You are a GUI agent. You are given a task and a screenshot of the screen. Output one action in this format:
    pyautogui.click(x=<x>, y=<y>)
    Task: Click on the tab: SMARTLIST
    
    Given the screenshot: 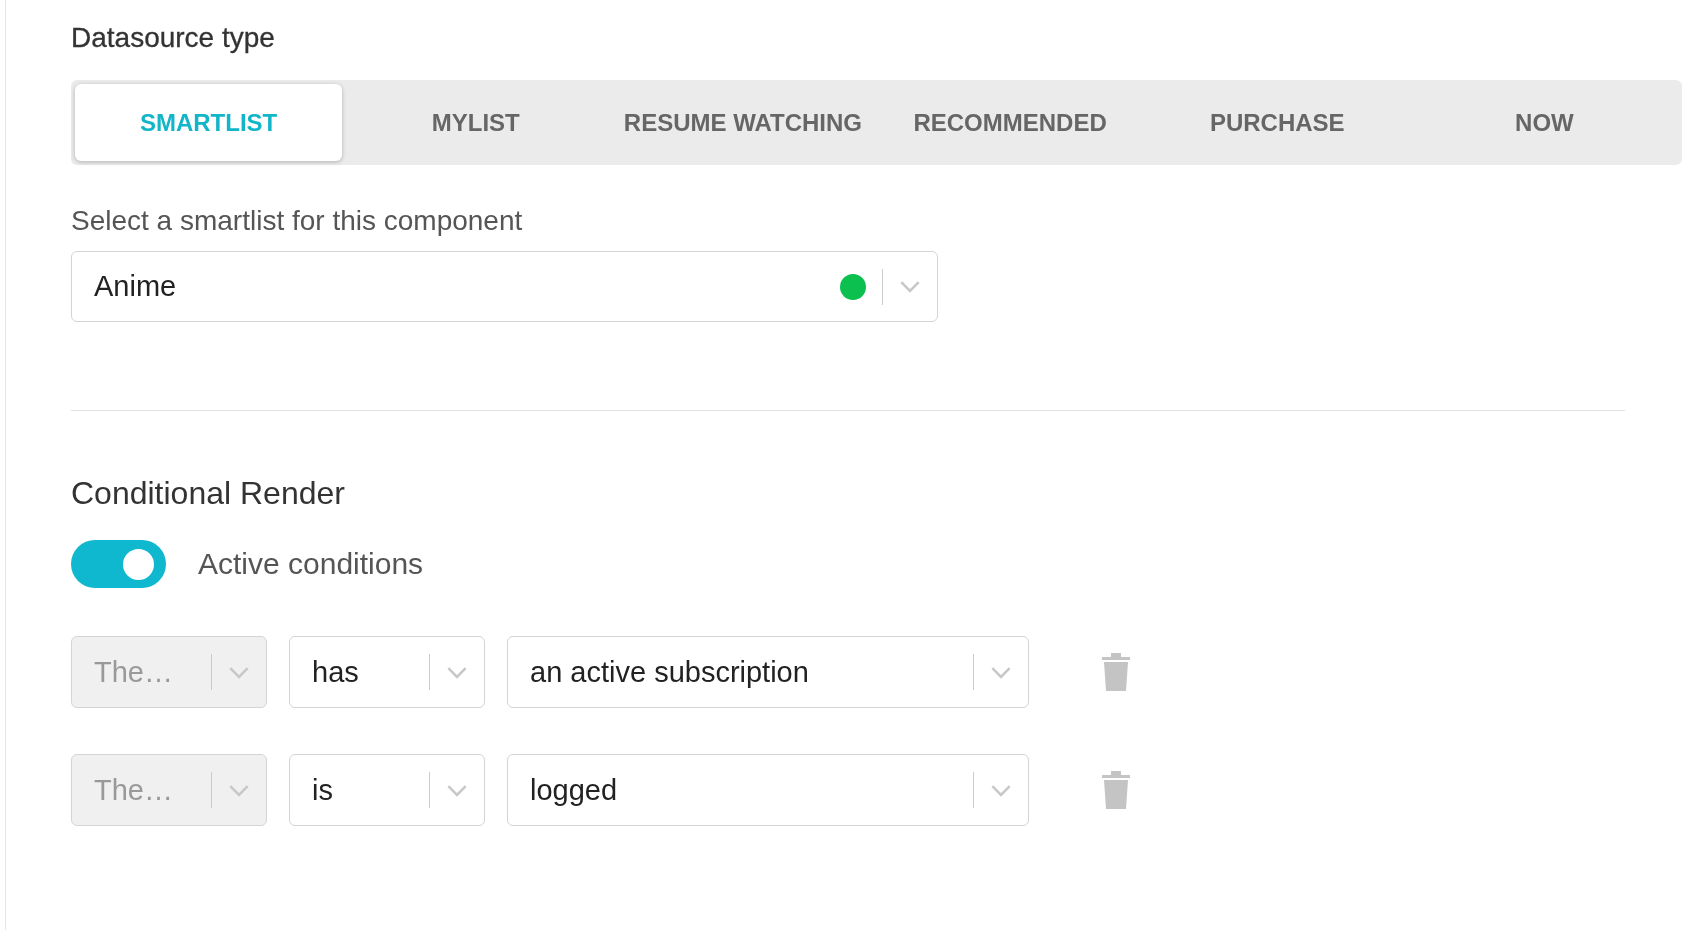 What is the action you would take?
    pyautogui.click(x=209, y=122)
    